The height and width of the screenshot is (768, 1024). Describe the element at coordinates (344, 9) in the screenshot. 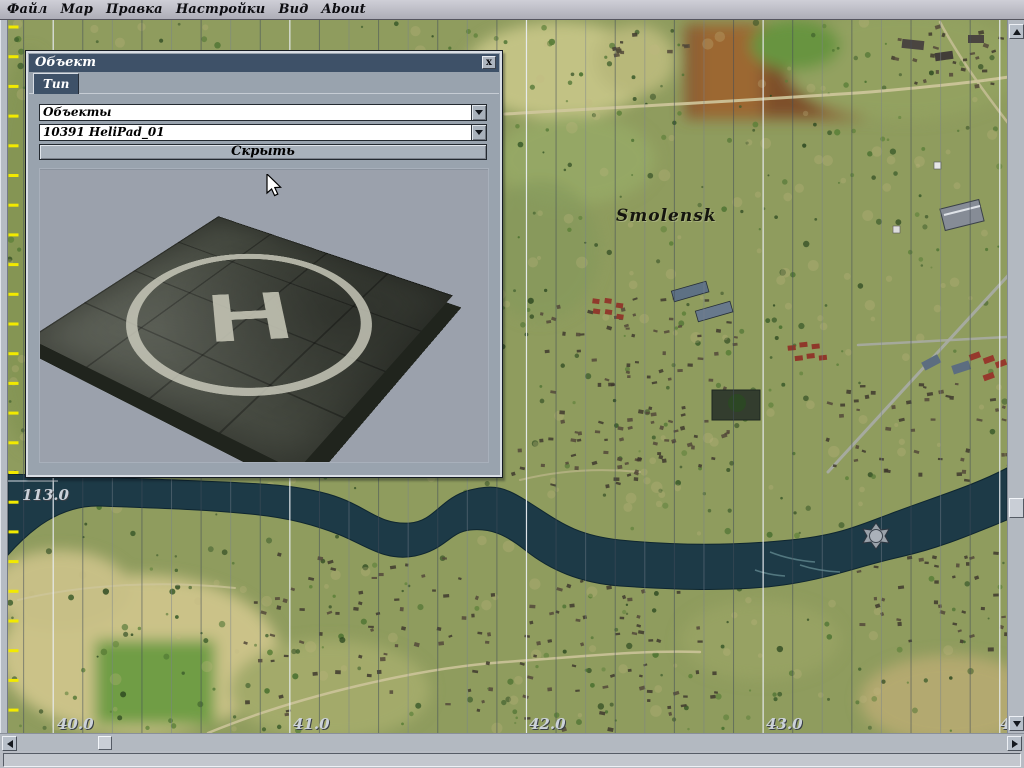

I see `menu-item-about: About` at that location.